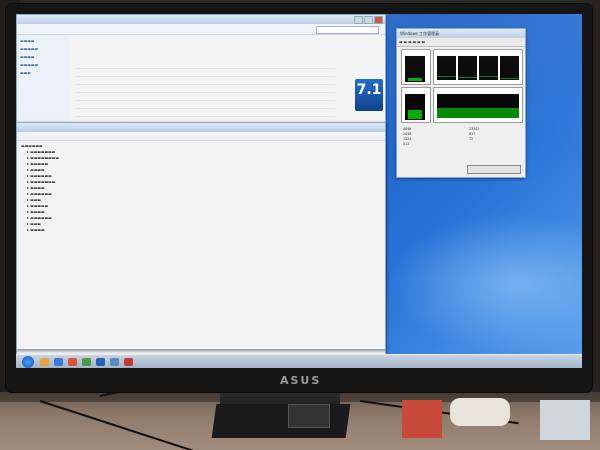 The image size is (600, 450). I want to click on cpu-usage-meter, so click(415, 69).